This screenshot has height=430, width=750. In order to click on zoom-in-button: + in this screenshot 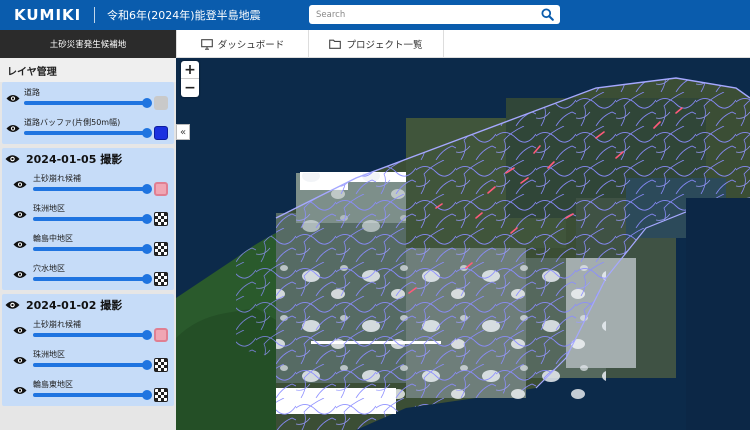, I will do `click(190, 70)`.